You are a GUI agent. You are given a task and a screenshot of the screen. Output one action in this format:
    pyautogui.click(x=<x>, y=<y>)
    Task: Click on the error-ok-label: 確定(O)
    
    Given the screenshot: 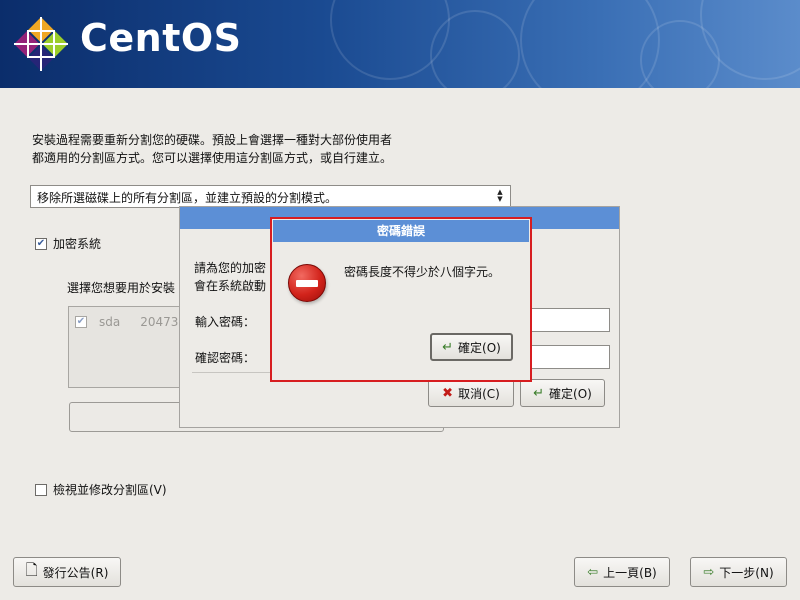 What is the action you would take?
    pyautogui.click(x=479, y=347)
    